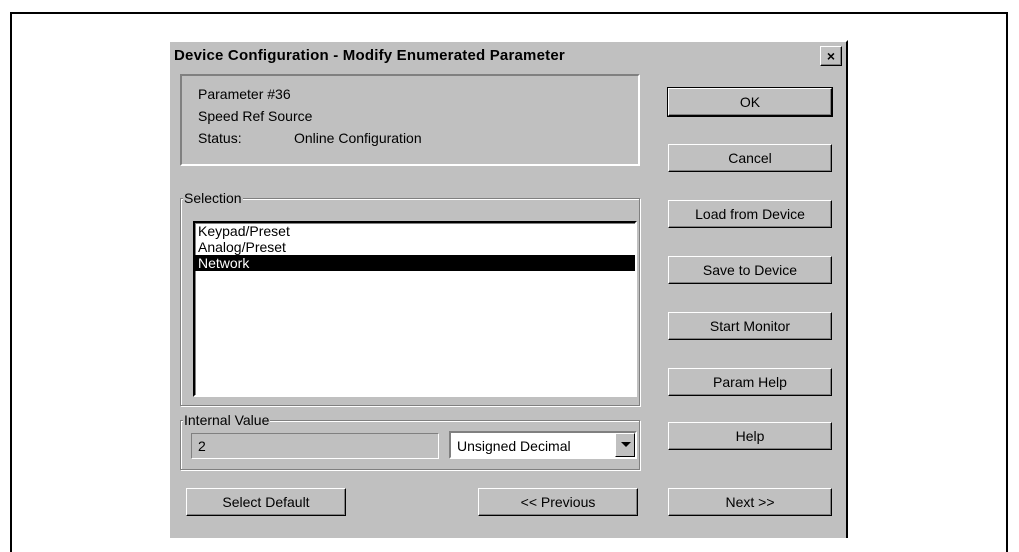 The image size is (1019, 552). I want to click on cancel-button: Cancel, so click(750, 158).